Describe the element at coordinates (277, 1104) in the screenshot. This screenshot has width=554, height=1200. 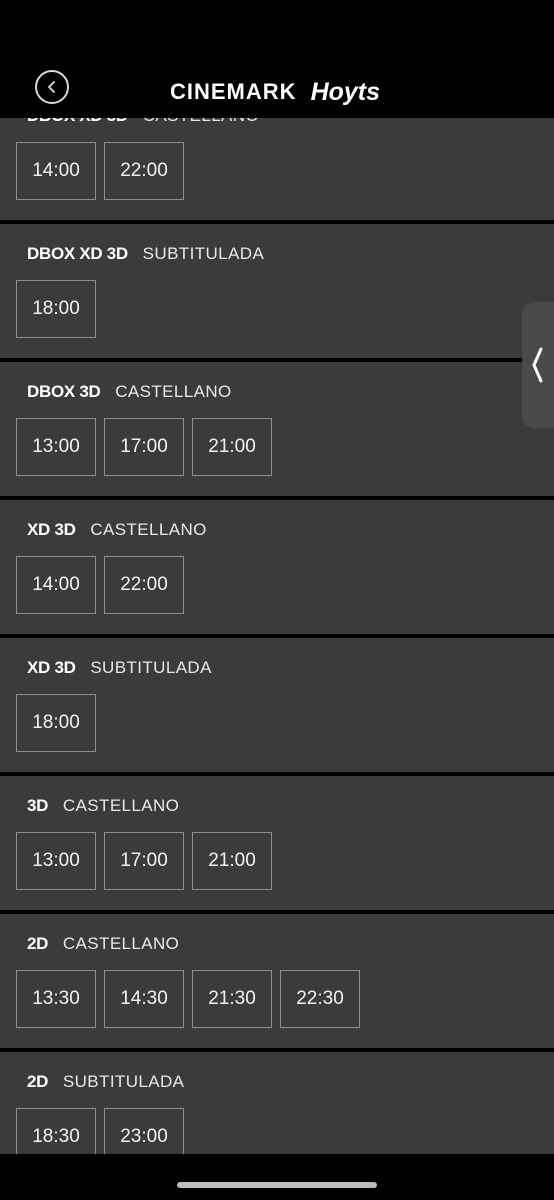
I see `session-card: 2D SUBTITULADA 18:30 23:00` at that location.